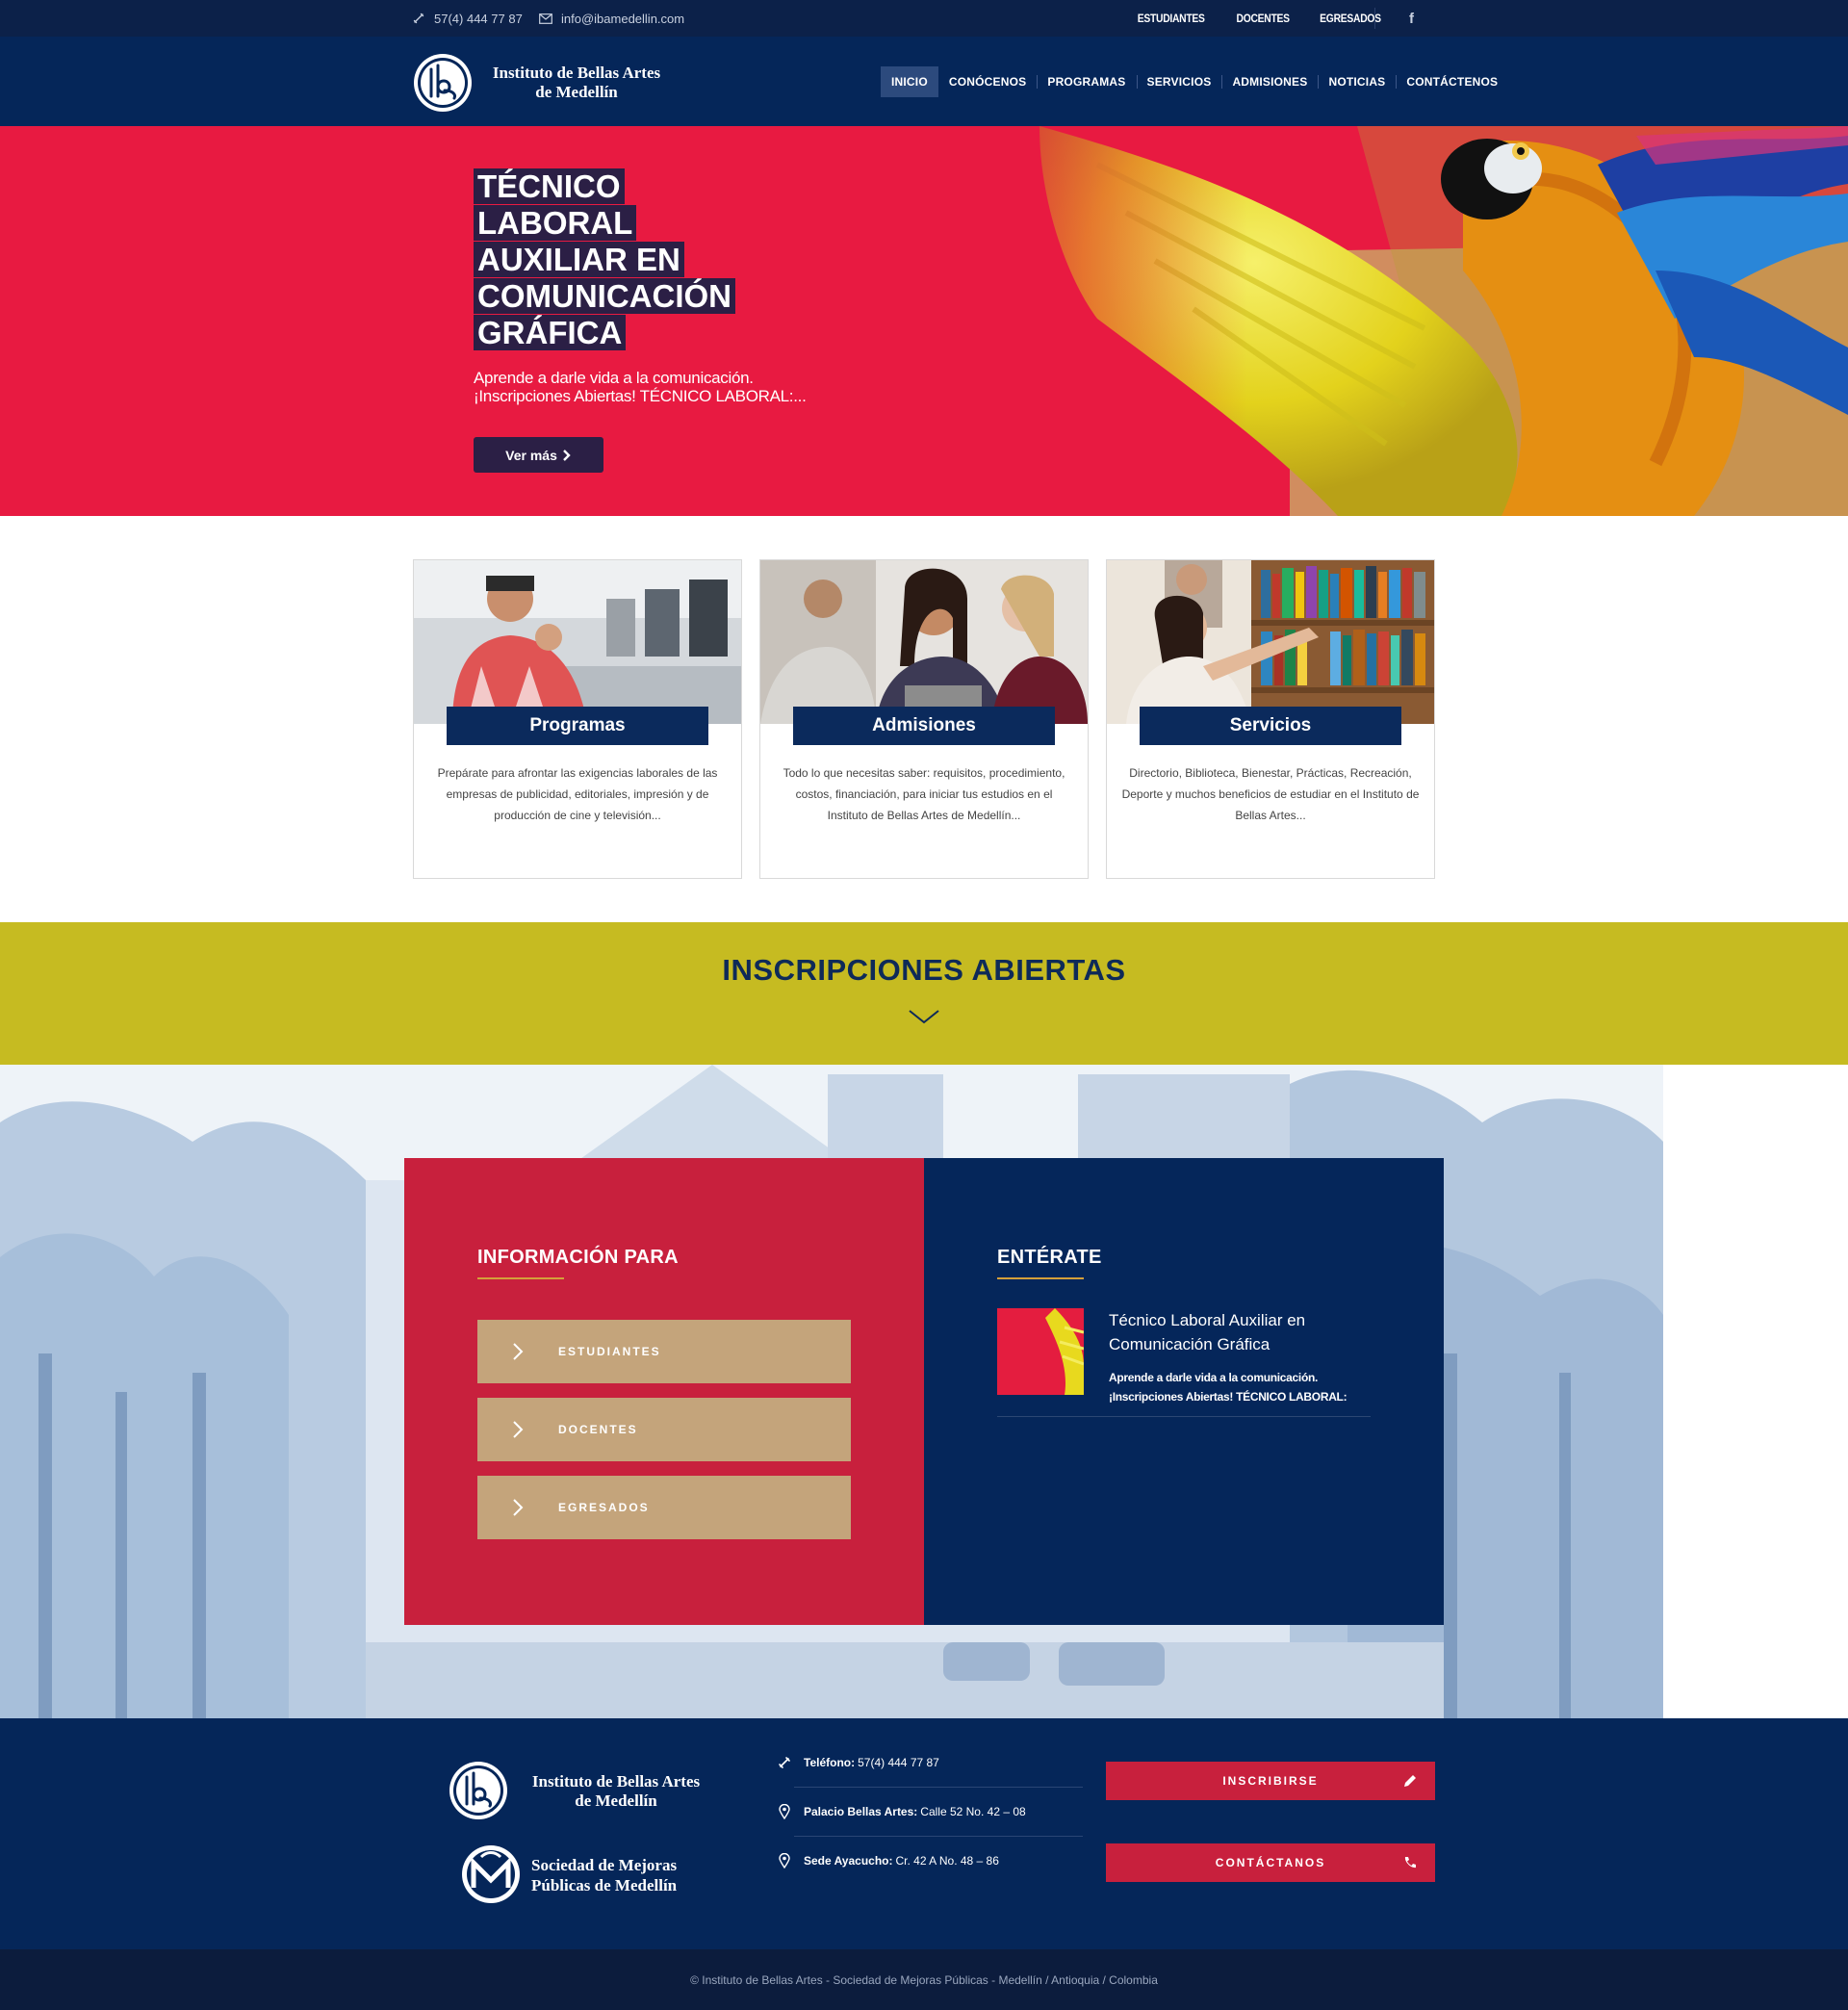 This screenshot has width=1848, height=2010. What do you see at coordinates (1411, 18) in the screenshot?
I see `facebook-icon: f` at bounding box center [1411, 18].